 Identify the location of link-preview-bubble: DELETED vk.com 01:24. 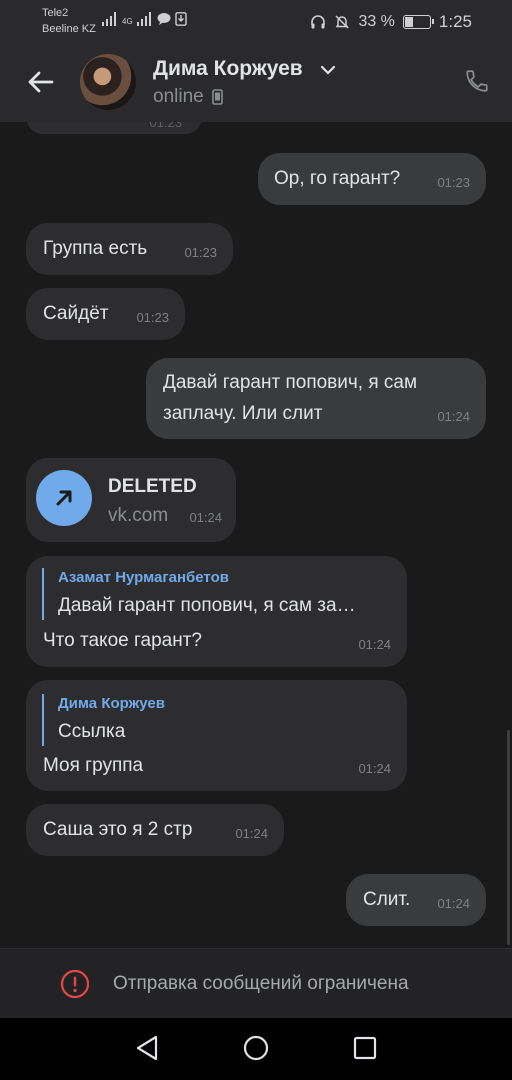
(131, 500).